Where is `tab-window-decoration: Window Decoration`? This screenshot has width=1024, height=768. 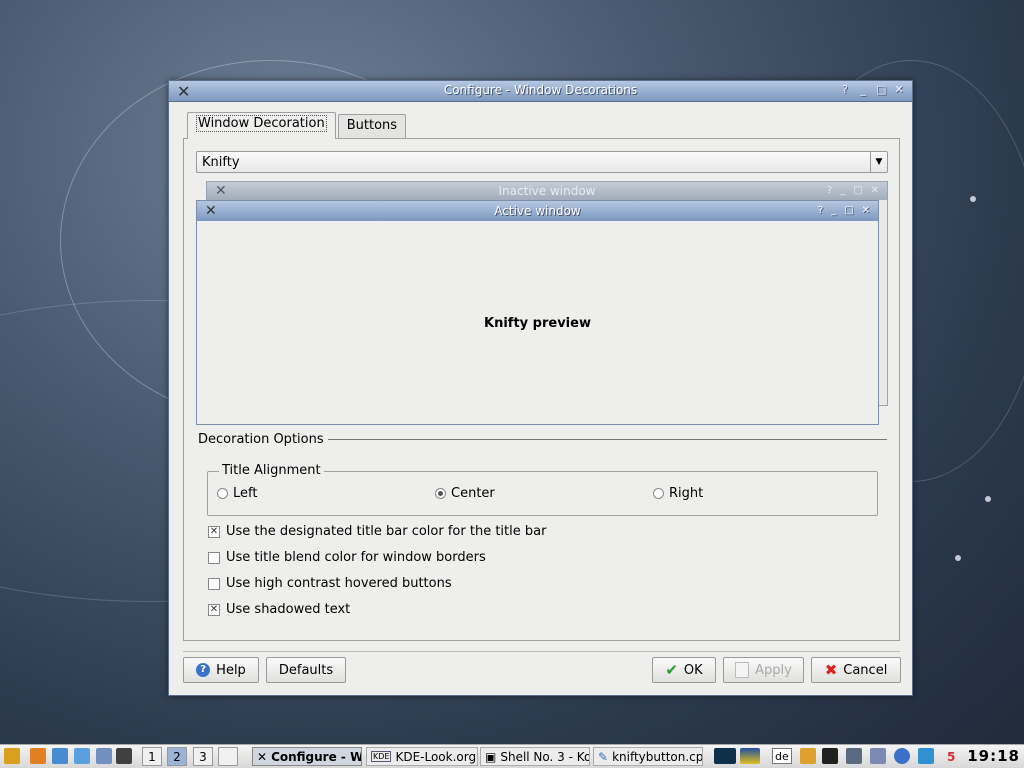 tab-window-decoration: Window Decoration is located at coordinates (261, 125).